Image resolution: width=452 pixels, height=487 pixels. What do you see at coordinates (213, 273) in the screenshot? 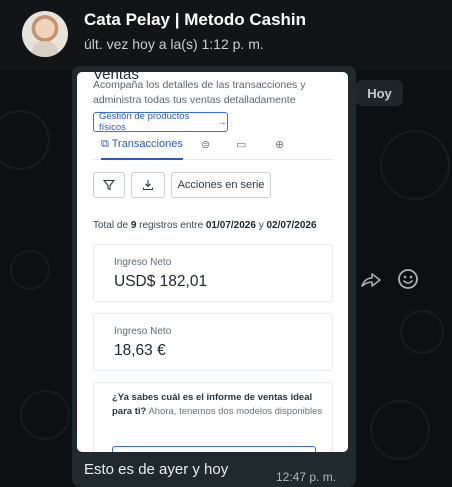
I see `metric-card-usd: Ingreso Neto USD$ 182,01` at bounding box center [213, 273].